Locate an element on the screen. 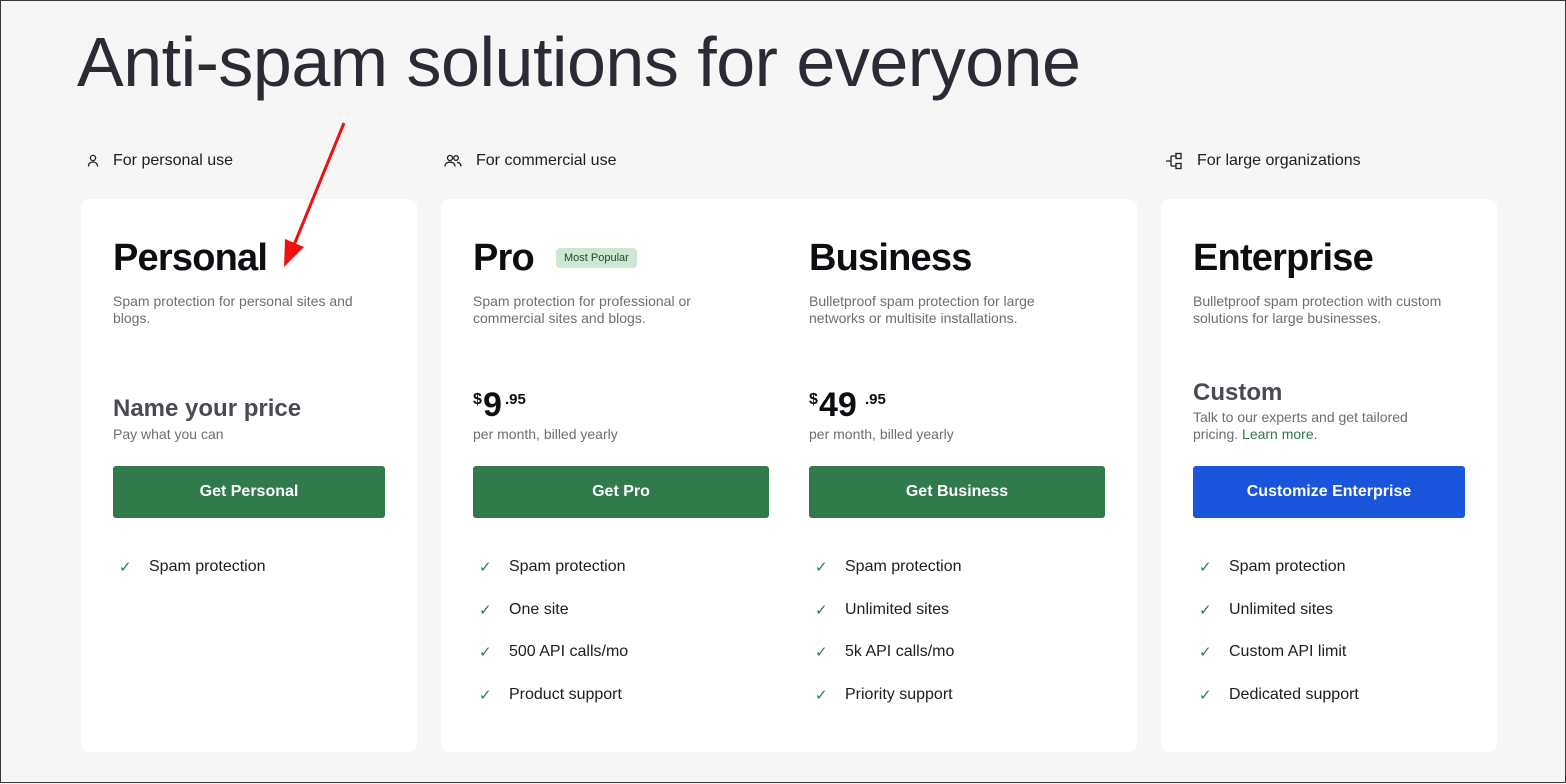  feature-item: ✓ Dedicated support is located at coordinates (1276, 695).